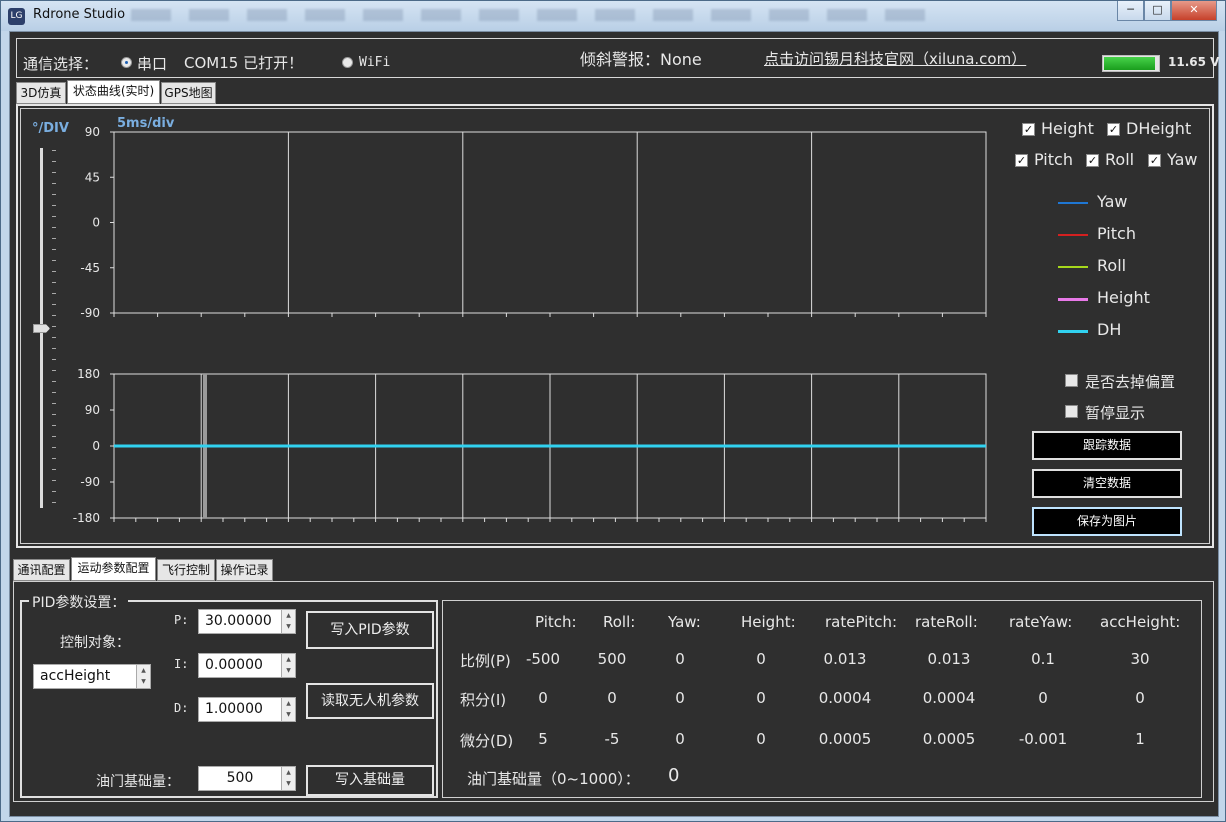 The width and height of the screenshot is (1226, 822). What do you see at coordinates (613, 16) in the screenshot?
I see `title-bar: LG Rdrone Studio ─ □ ✕` at bounding box center [613, 16].